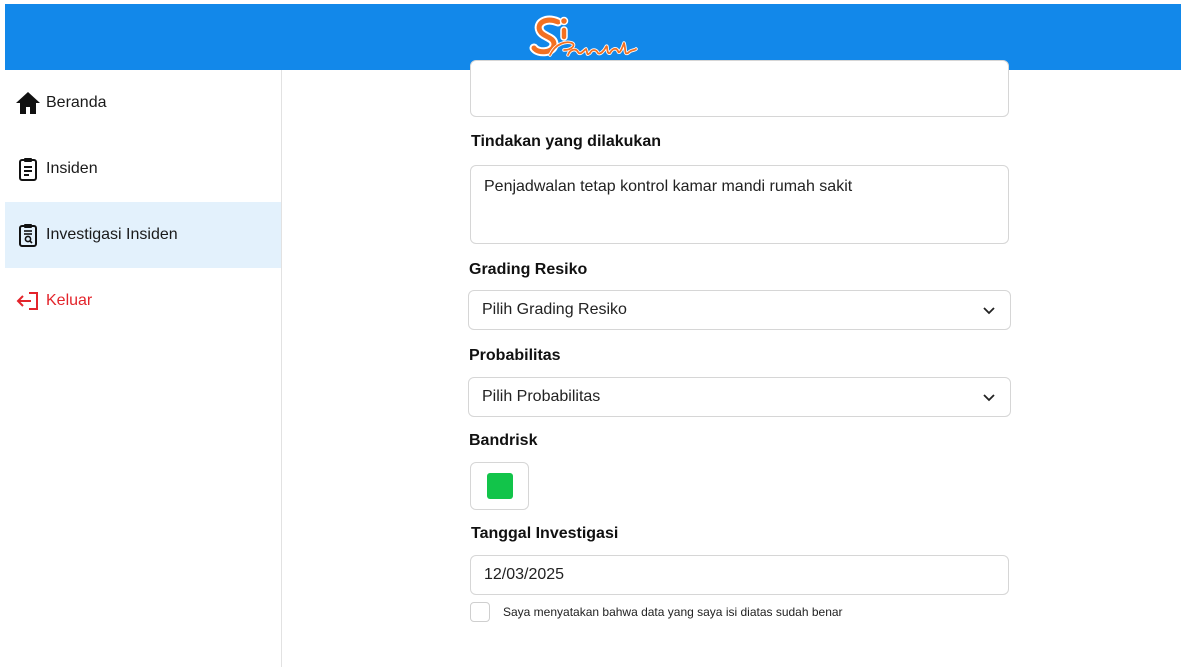  I want to click on clipboard-search-icon, so click(28, 235).